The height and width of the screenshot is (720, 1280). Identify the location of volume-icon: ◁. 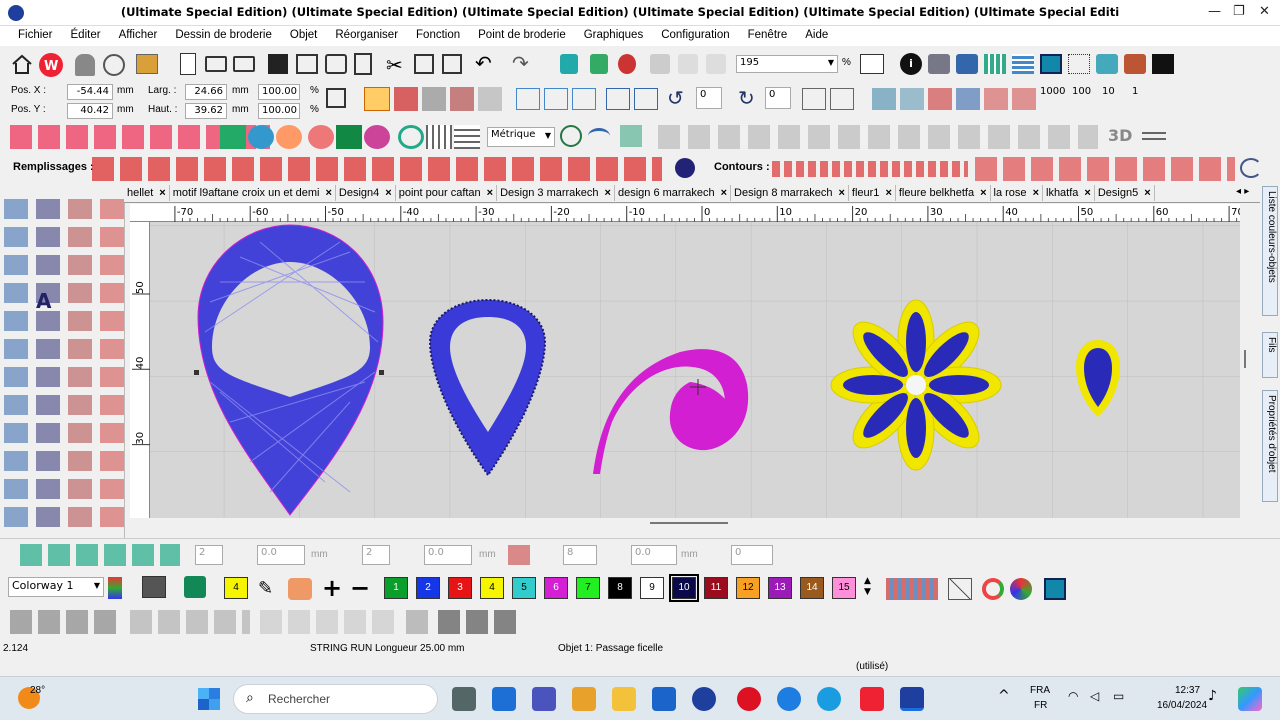
(1094, 696).